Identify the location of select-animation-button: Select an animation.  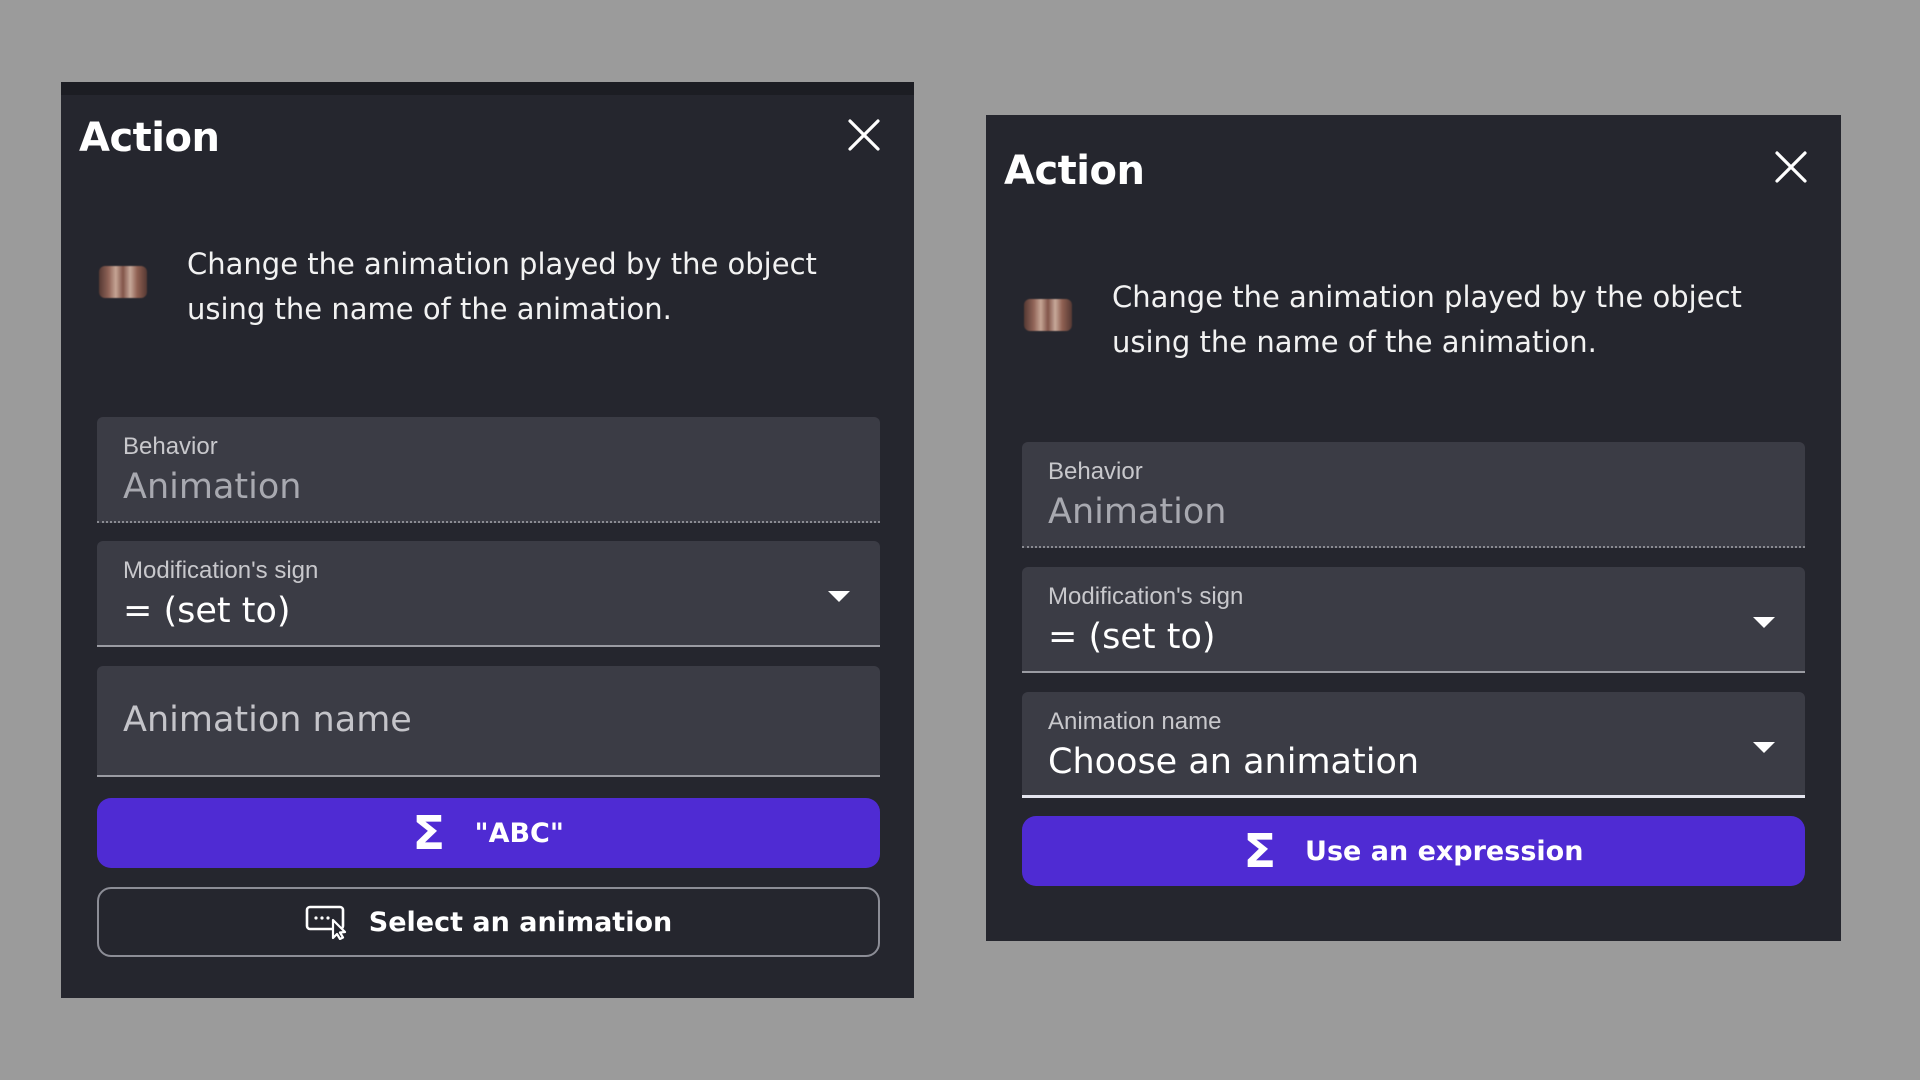
(488, 922).